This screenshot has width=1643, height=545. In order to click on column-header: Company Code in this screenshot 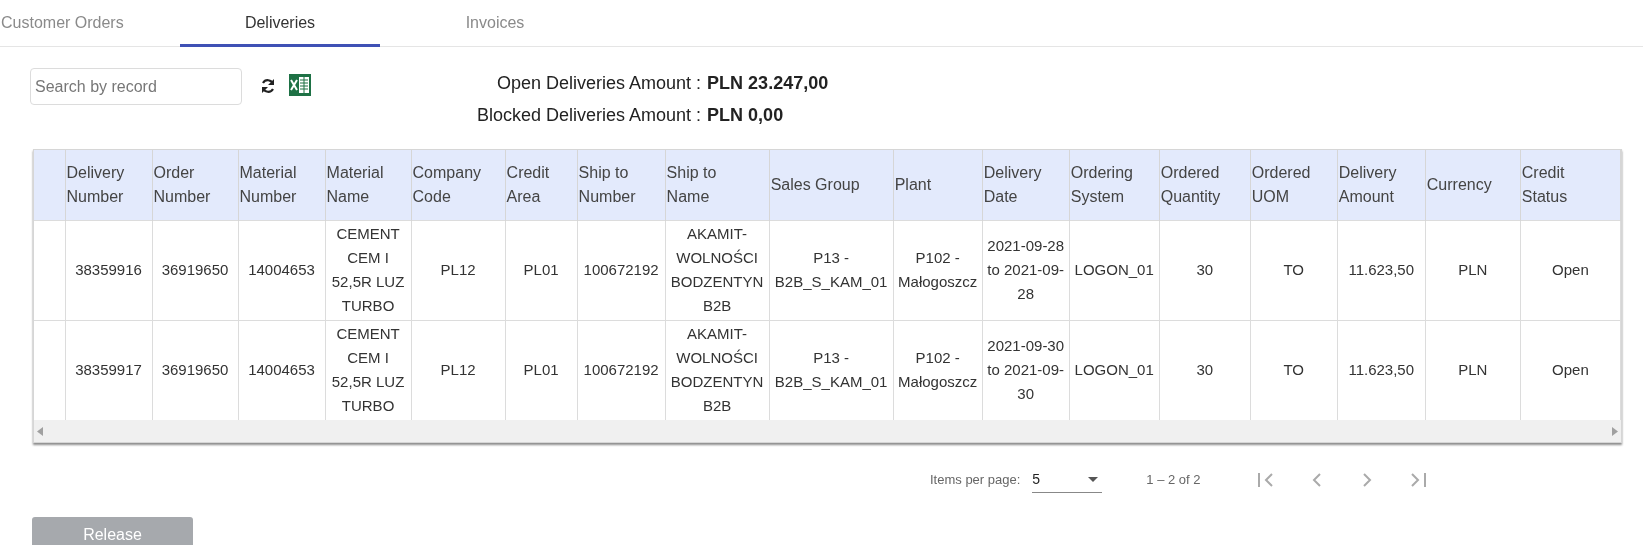, I will do `click(454, 184)`.